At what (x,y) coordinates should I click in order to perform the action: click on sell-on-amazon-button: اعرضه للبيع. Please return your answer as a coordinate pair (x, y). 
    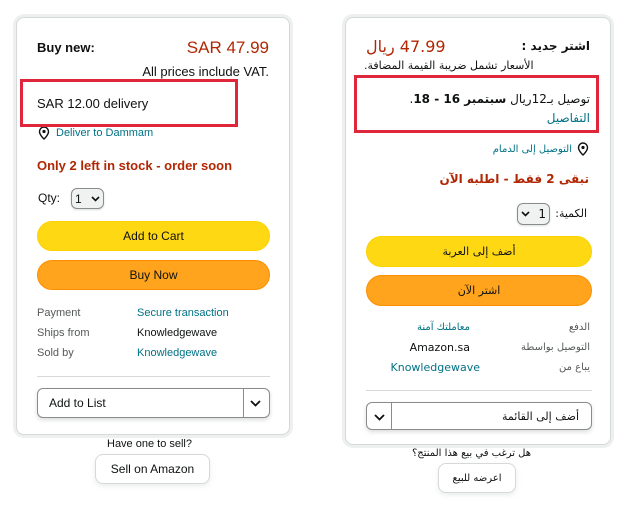
    Looking at the image, I should click on (477, 478).